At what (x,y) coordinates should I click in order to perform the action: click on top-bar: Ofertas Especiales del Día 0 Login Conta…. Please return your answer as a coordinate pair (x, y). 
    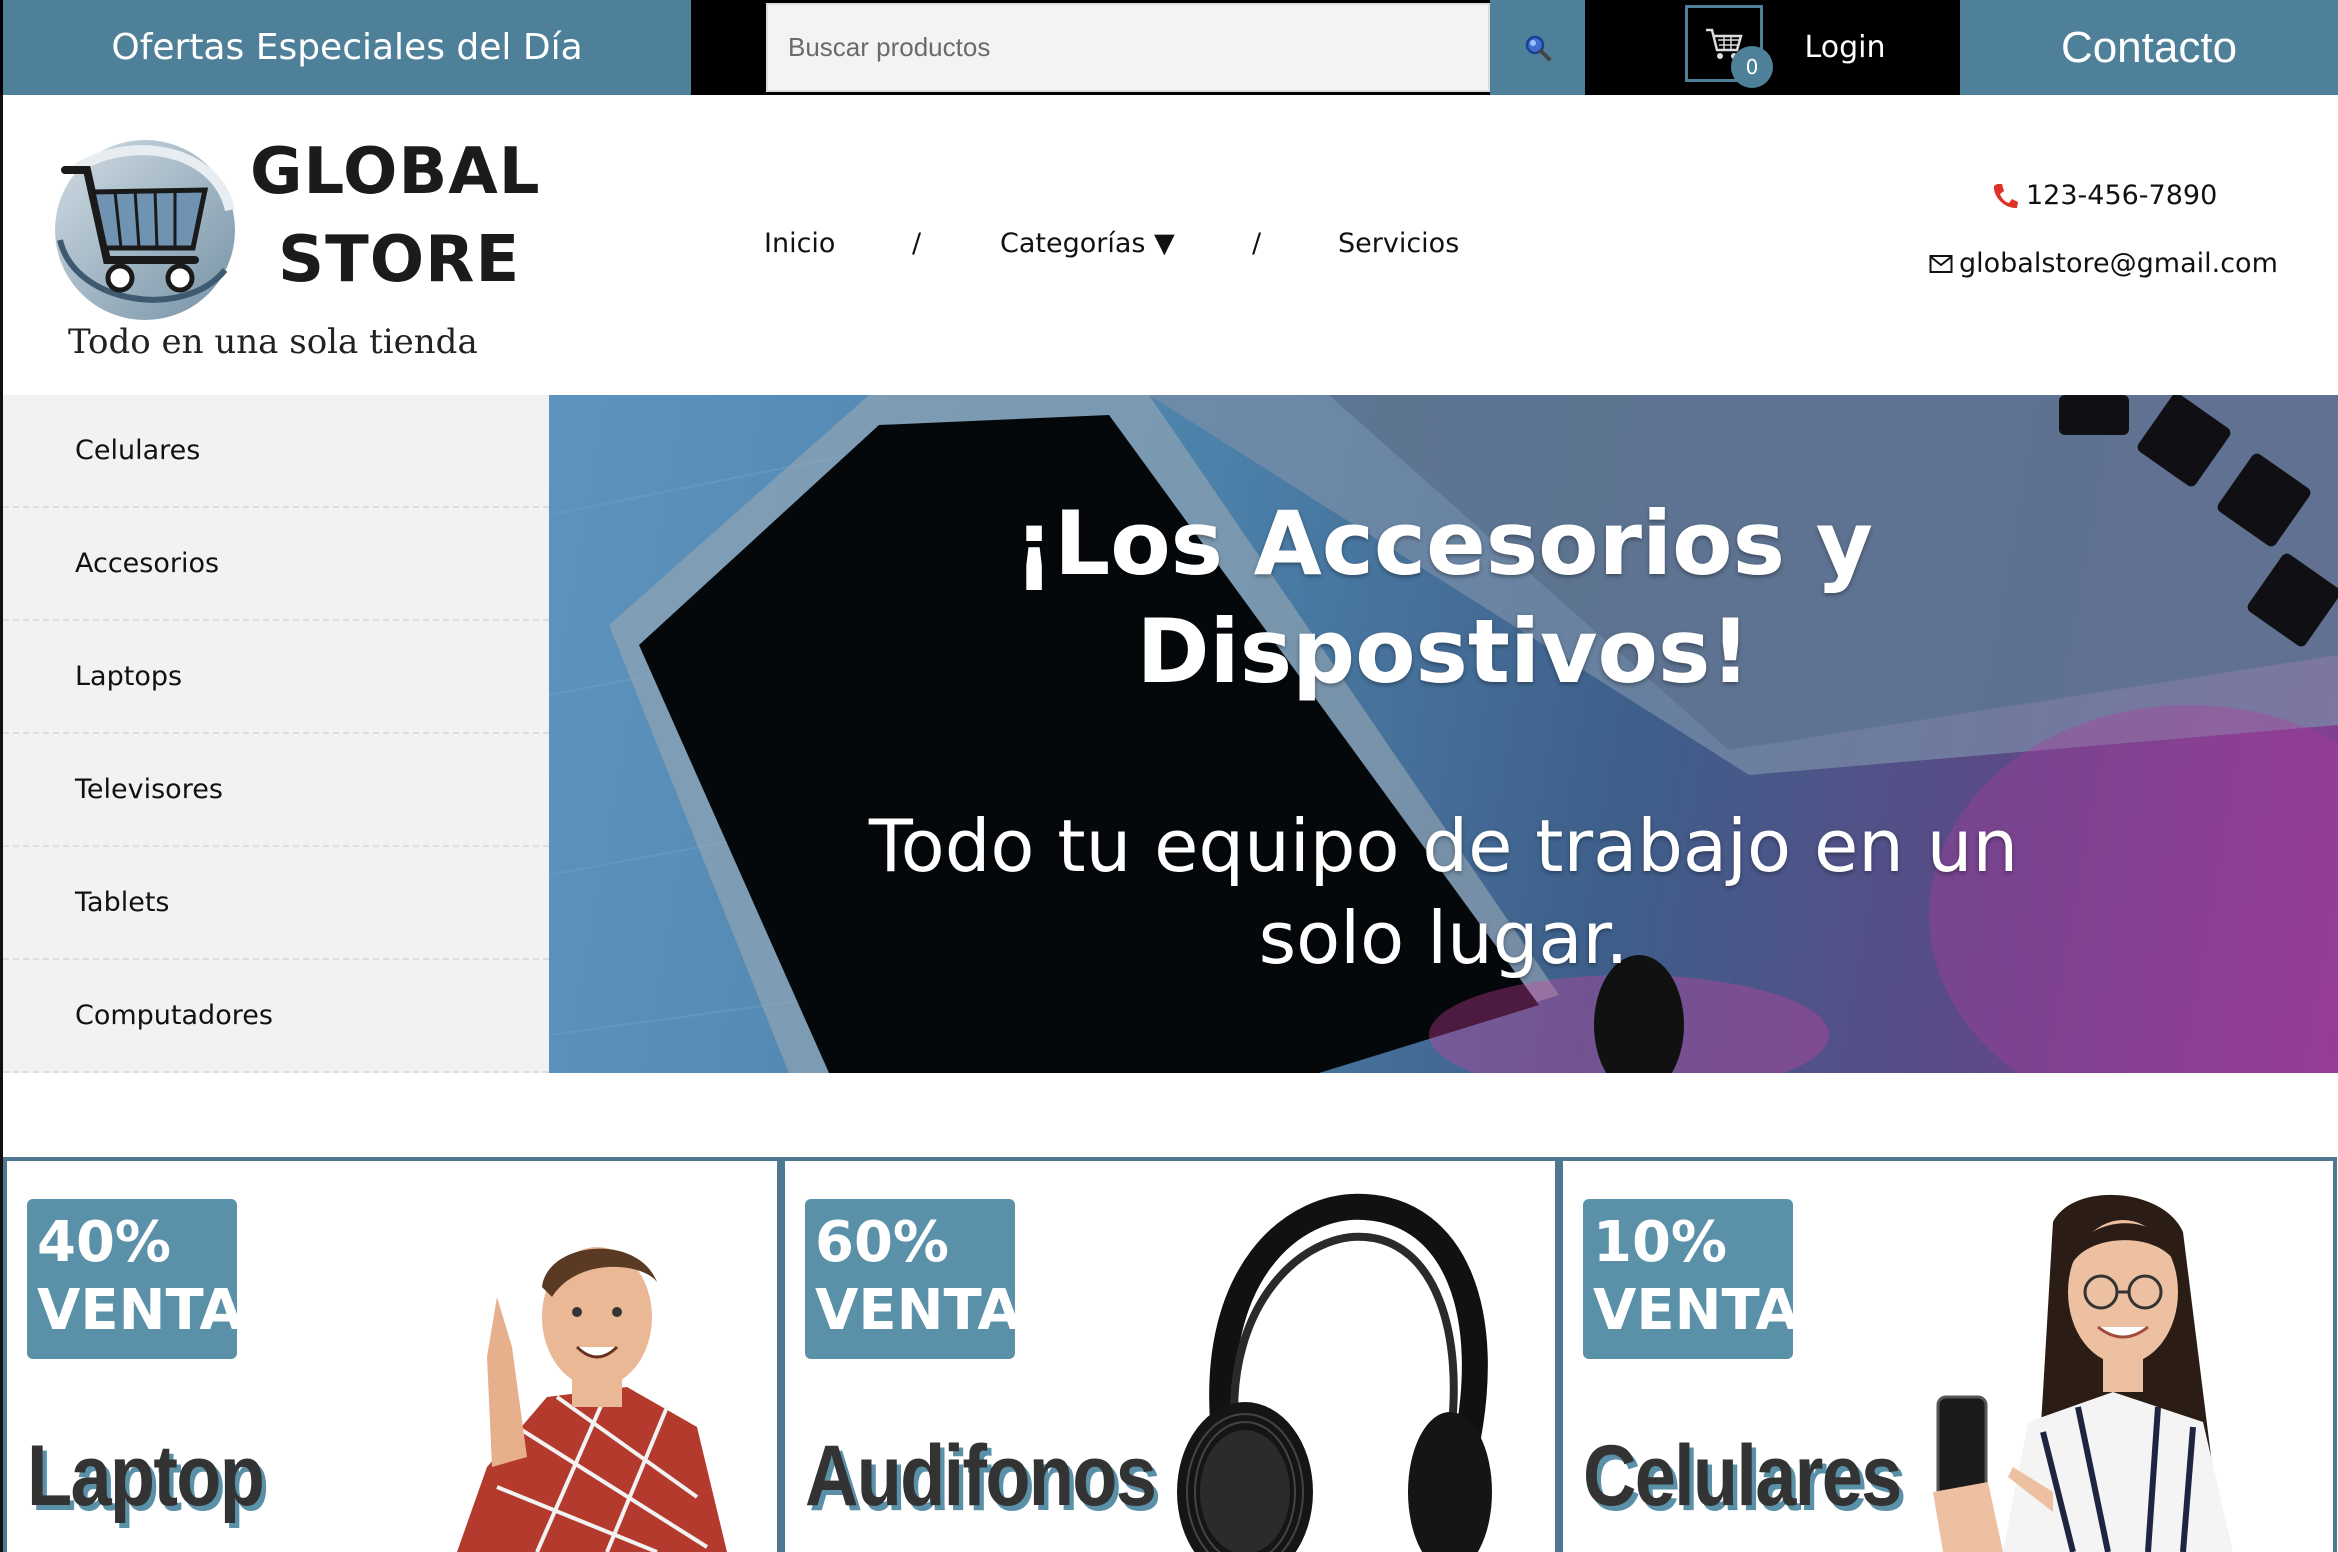
    Looking at the image, I should click on (1169, 47).